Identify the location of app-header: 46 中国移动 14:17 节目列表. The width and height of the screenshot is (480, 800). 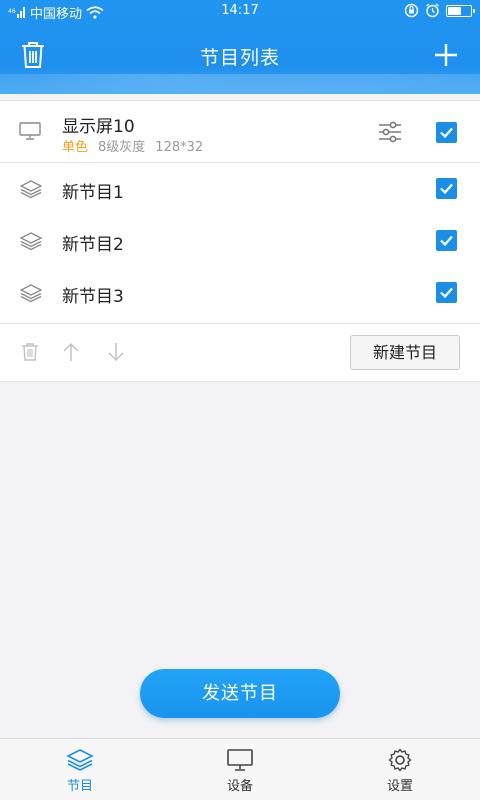
(240, 47).